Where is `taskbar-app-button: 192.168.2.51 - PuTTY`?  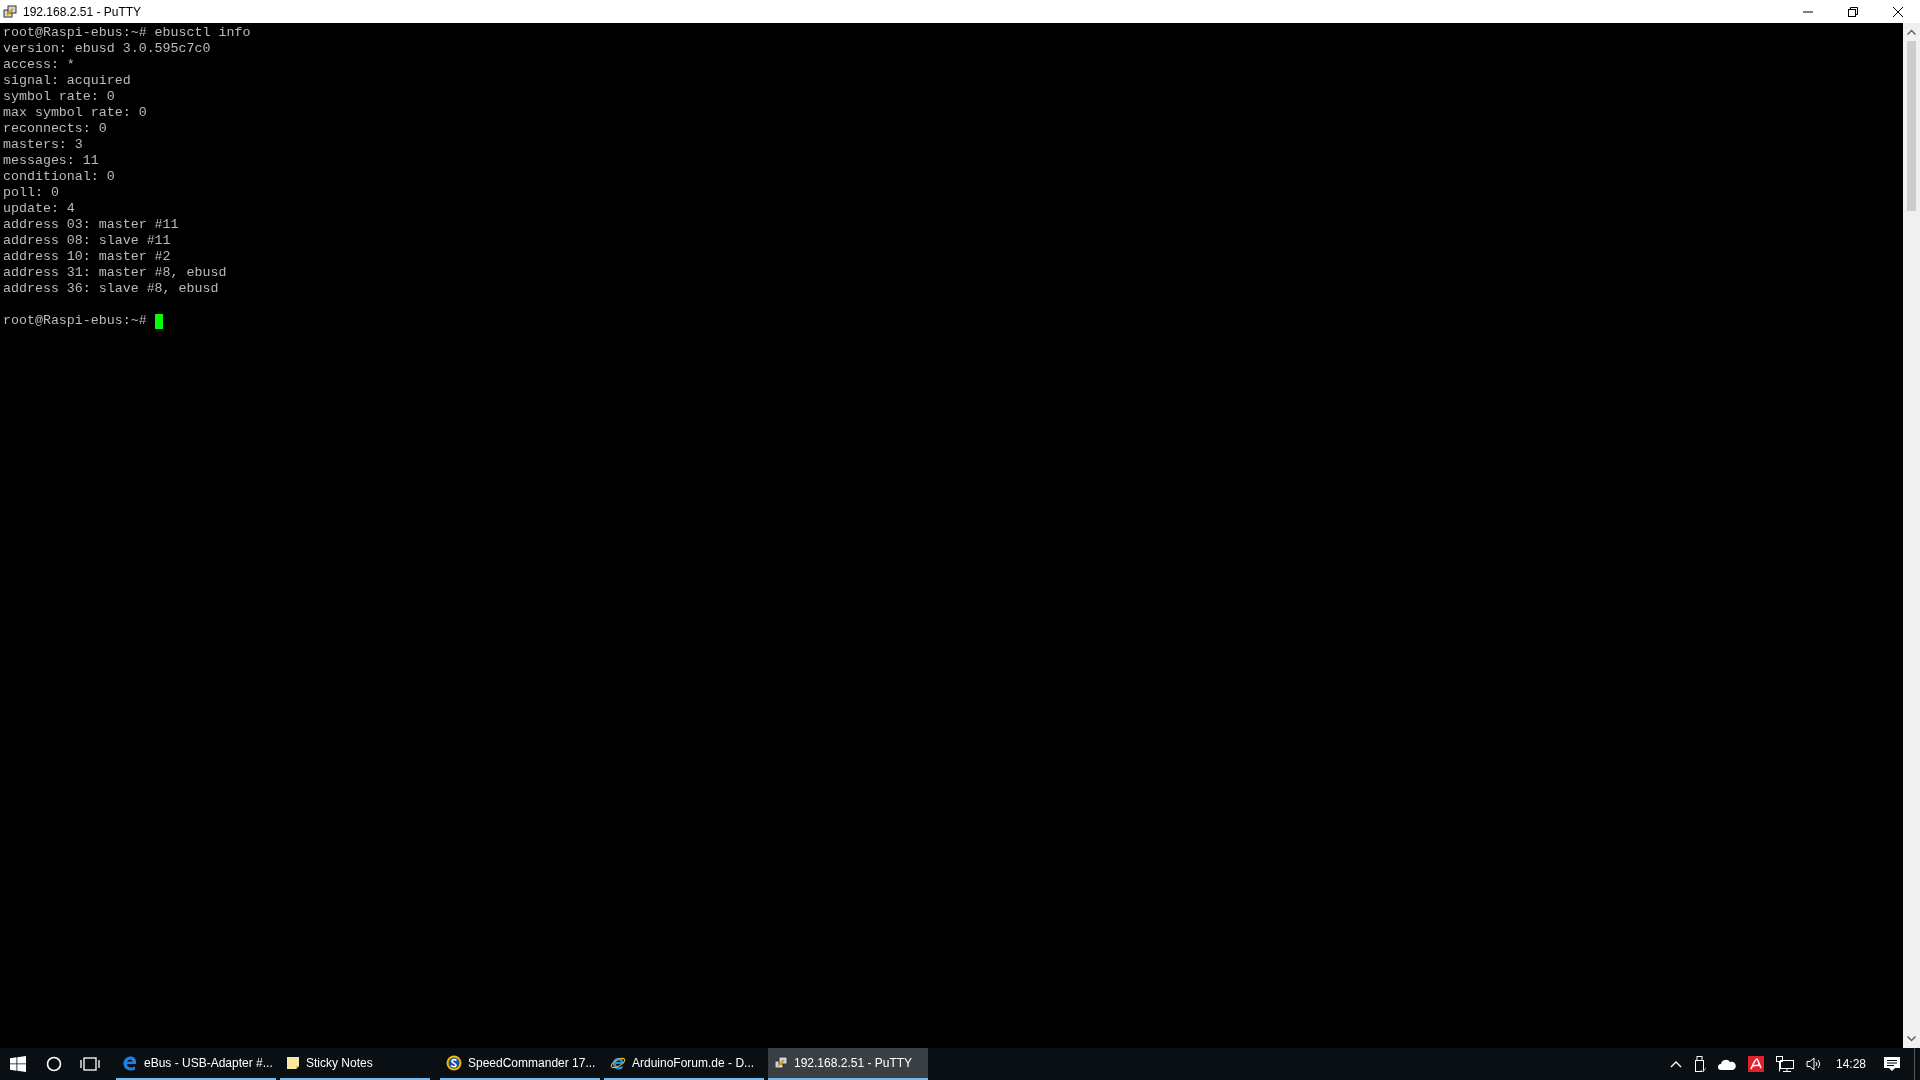 taskbar-app-button: 192.168.2.51 - PuTTY is located at coordinates (848, 1064).